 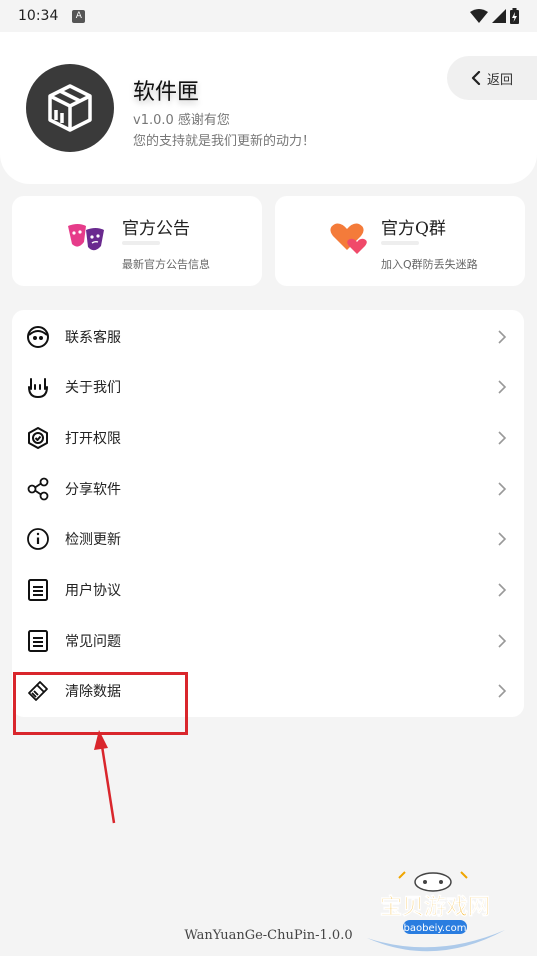 What do you see at coordinates (268, 337) in the screenshot?
I see `menu-item-contact-support: 联系客服` at bounding box center [268, 337].